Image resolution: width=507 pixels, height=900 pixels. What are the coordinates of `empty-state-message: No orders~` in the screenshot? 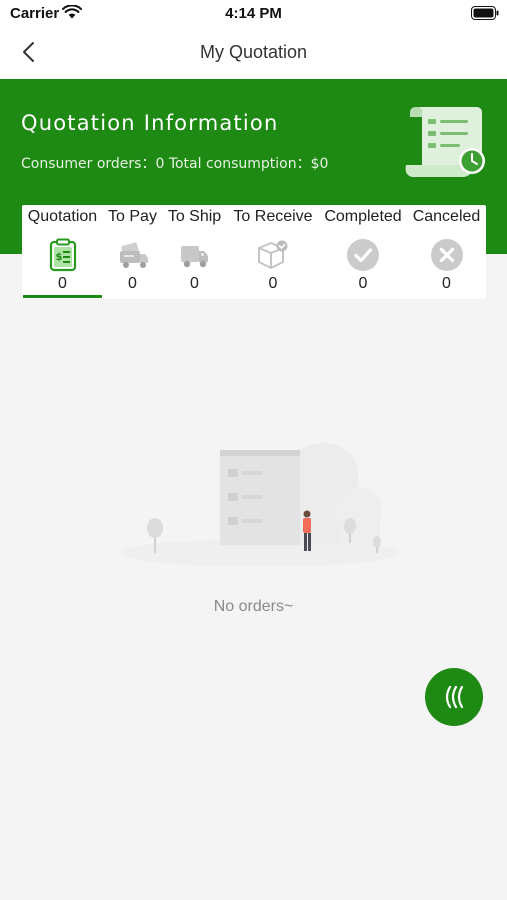 It's located at (253, 606).